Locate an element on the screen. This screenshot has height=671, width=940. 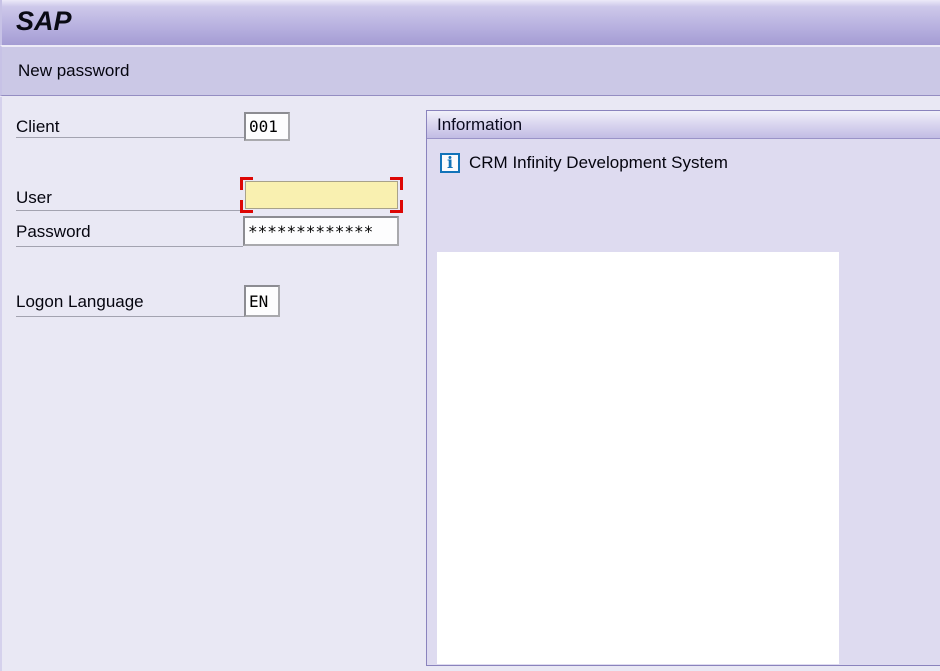
client-input is located at coordinates (267, 126).